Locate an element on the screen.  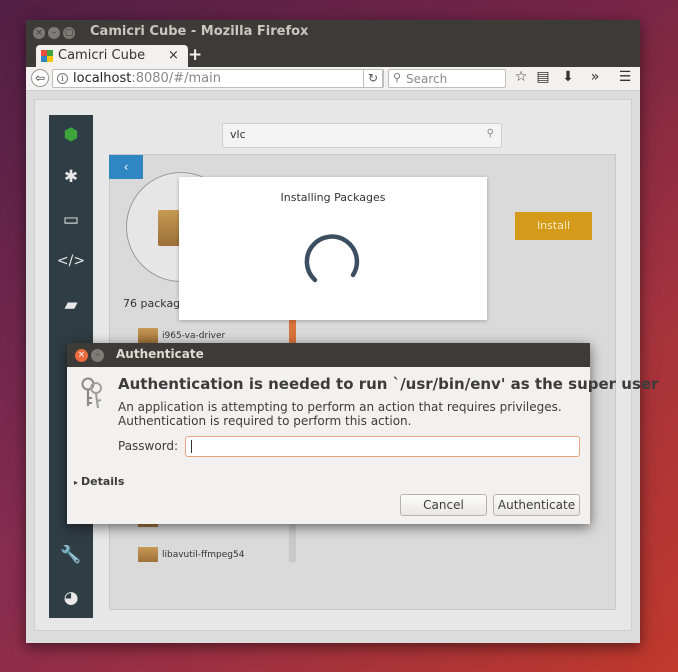
package-list-scroll-thumb is located at coordinates (292, 332).